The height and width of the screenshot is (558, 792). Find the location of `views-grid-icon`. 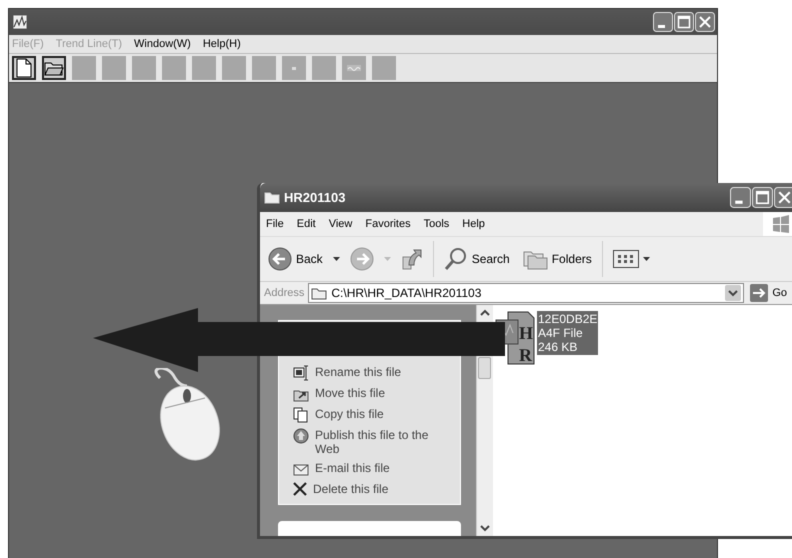

views-grid-icon is located at coordinates (625, 259).